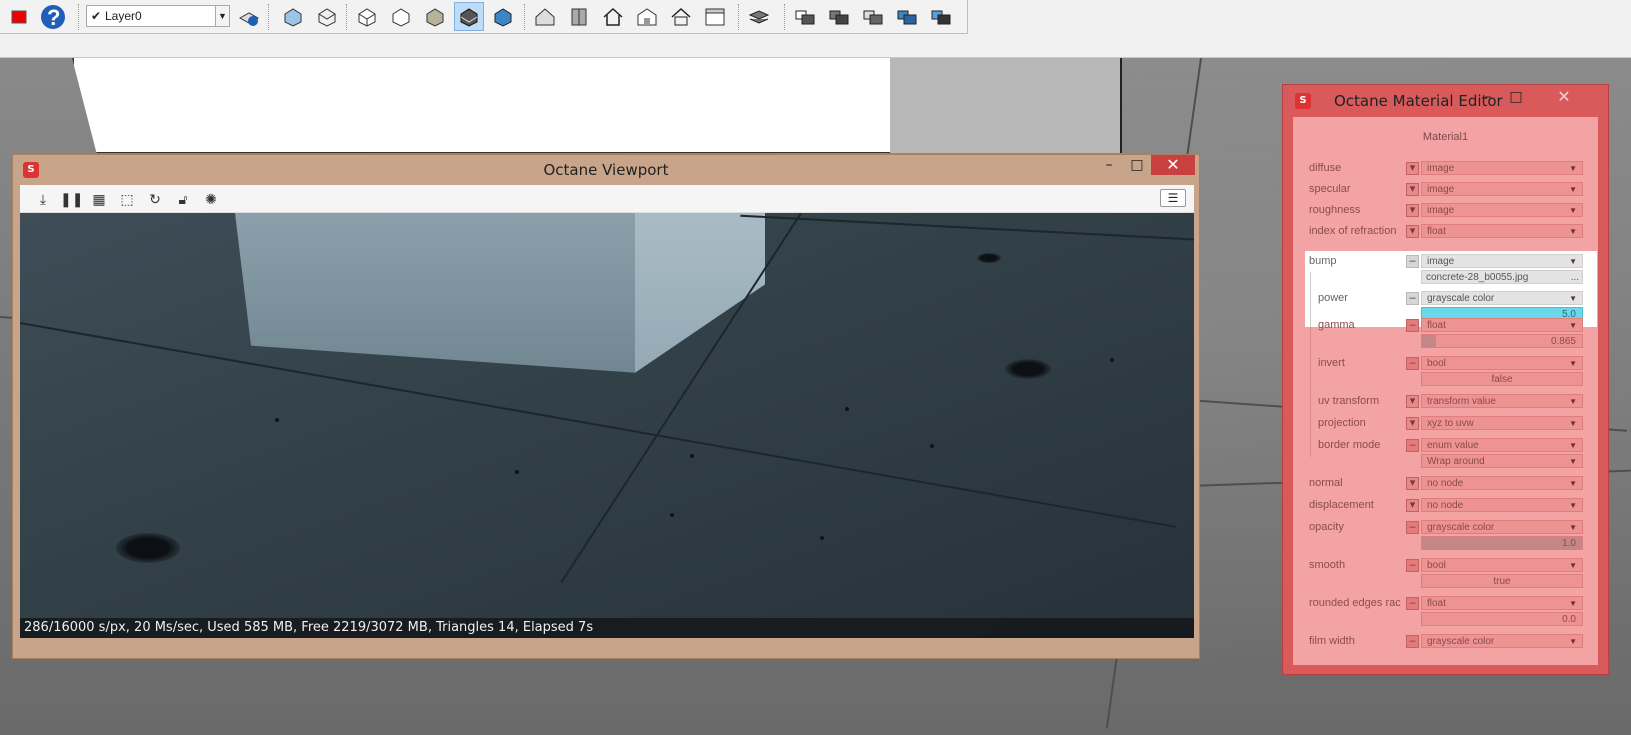 This screenshot has height=735, width=1631. What do you see at coordinates (1502, 581) in the screenshot?
I see `smooth-toggle: true` at bounding box center [1502, 581].